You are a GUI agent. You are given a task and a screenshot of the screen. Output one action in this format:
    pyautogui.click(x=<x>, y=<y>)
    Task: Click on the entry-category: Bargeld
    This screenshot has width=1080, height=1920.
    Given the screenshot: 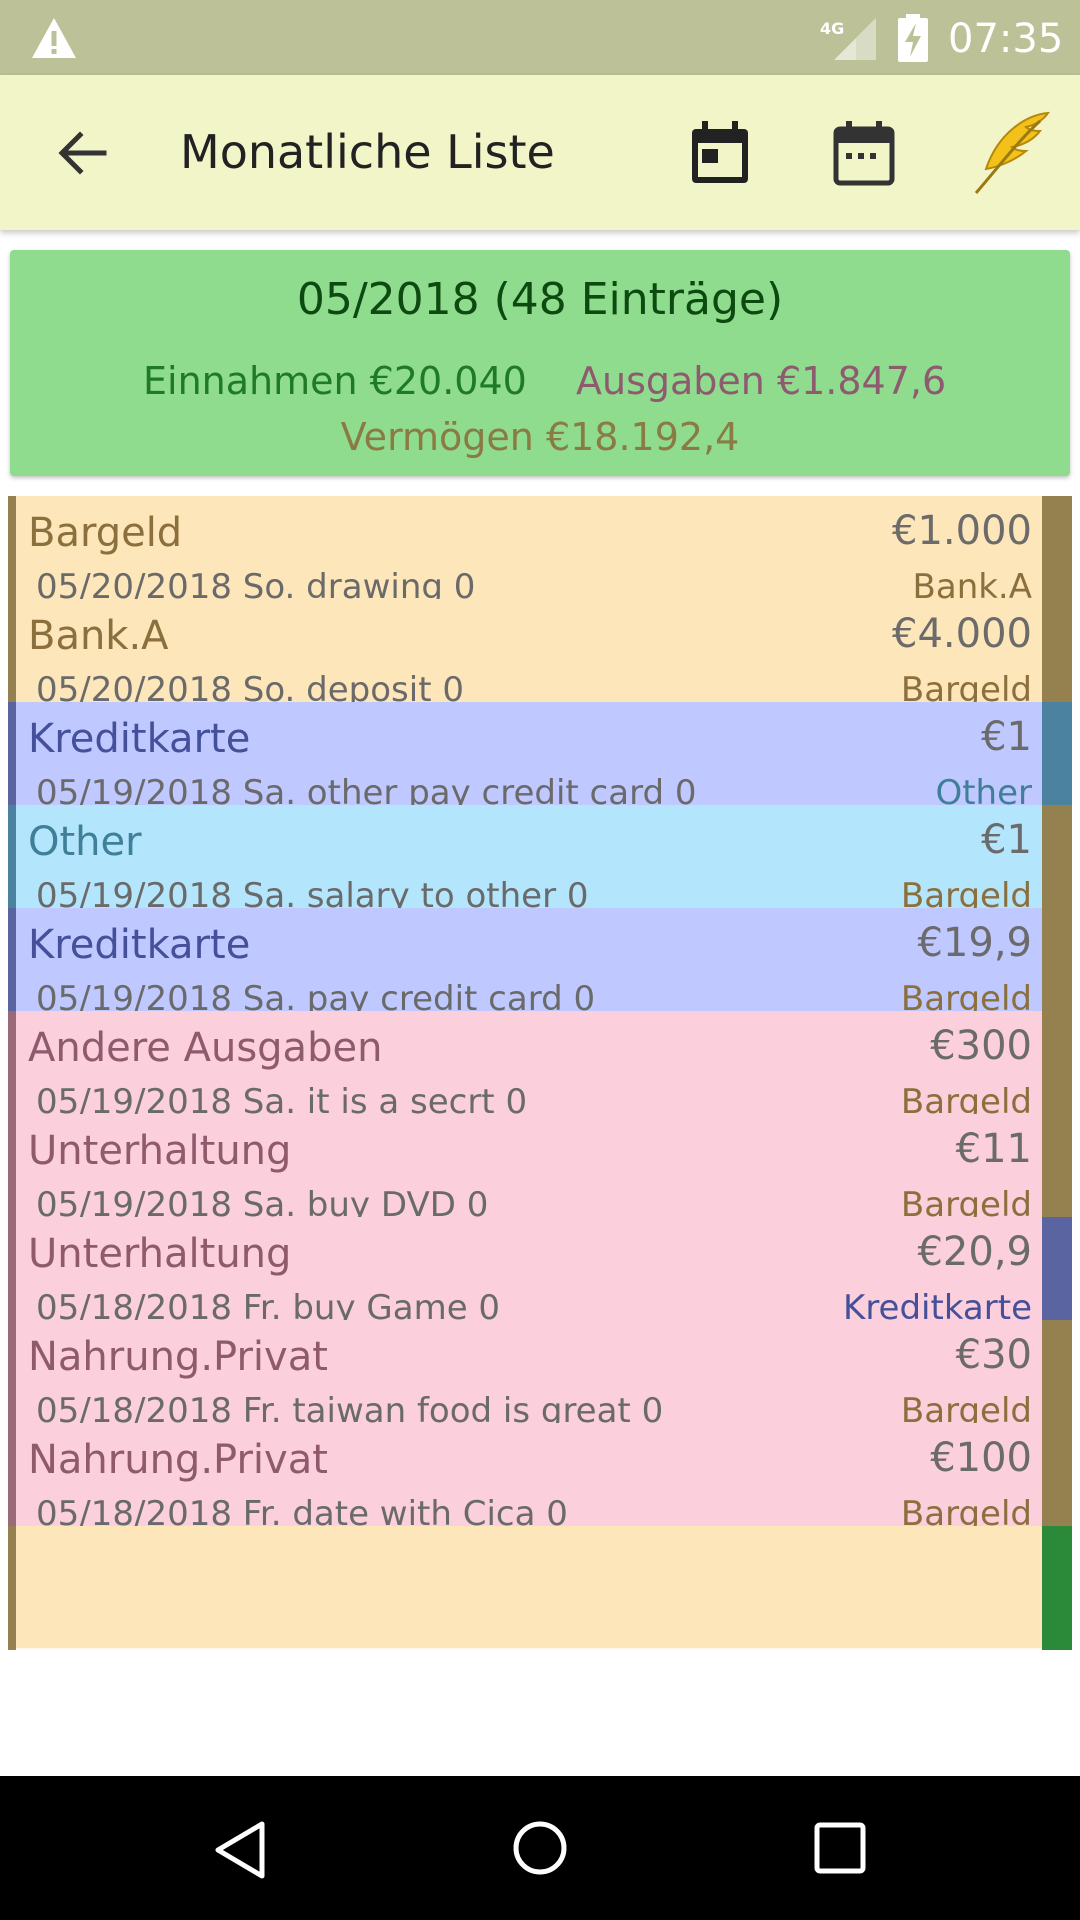 What is the action you would take?
    pyautogui.click(x=105, y=533)
    